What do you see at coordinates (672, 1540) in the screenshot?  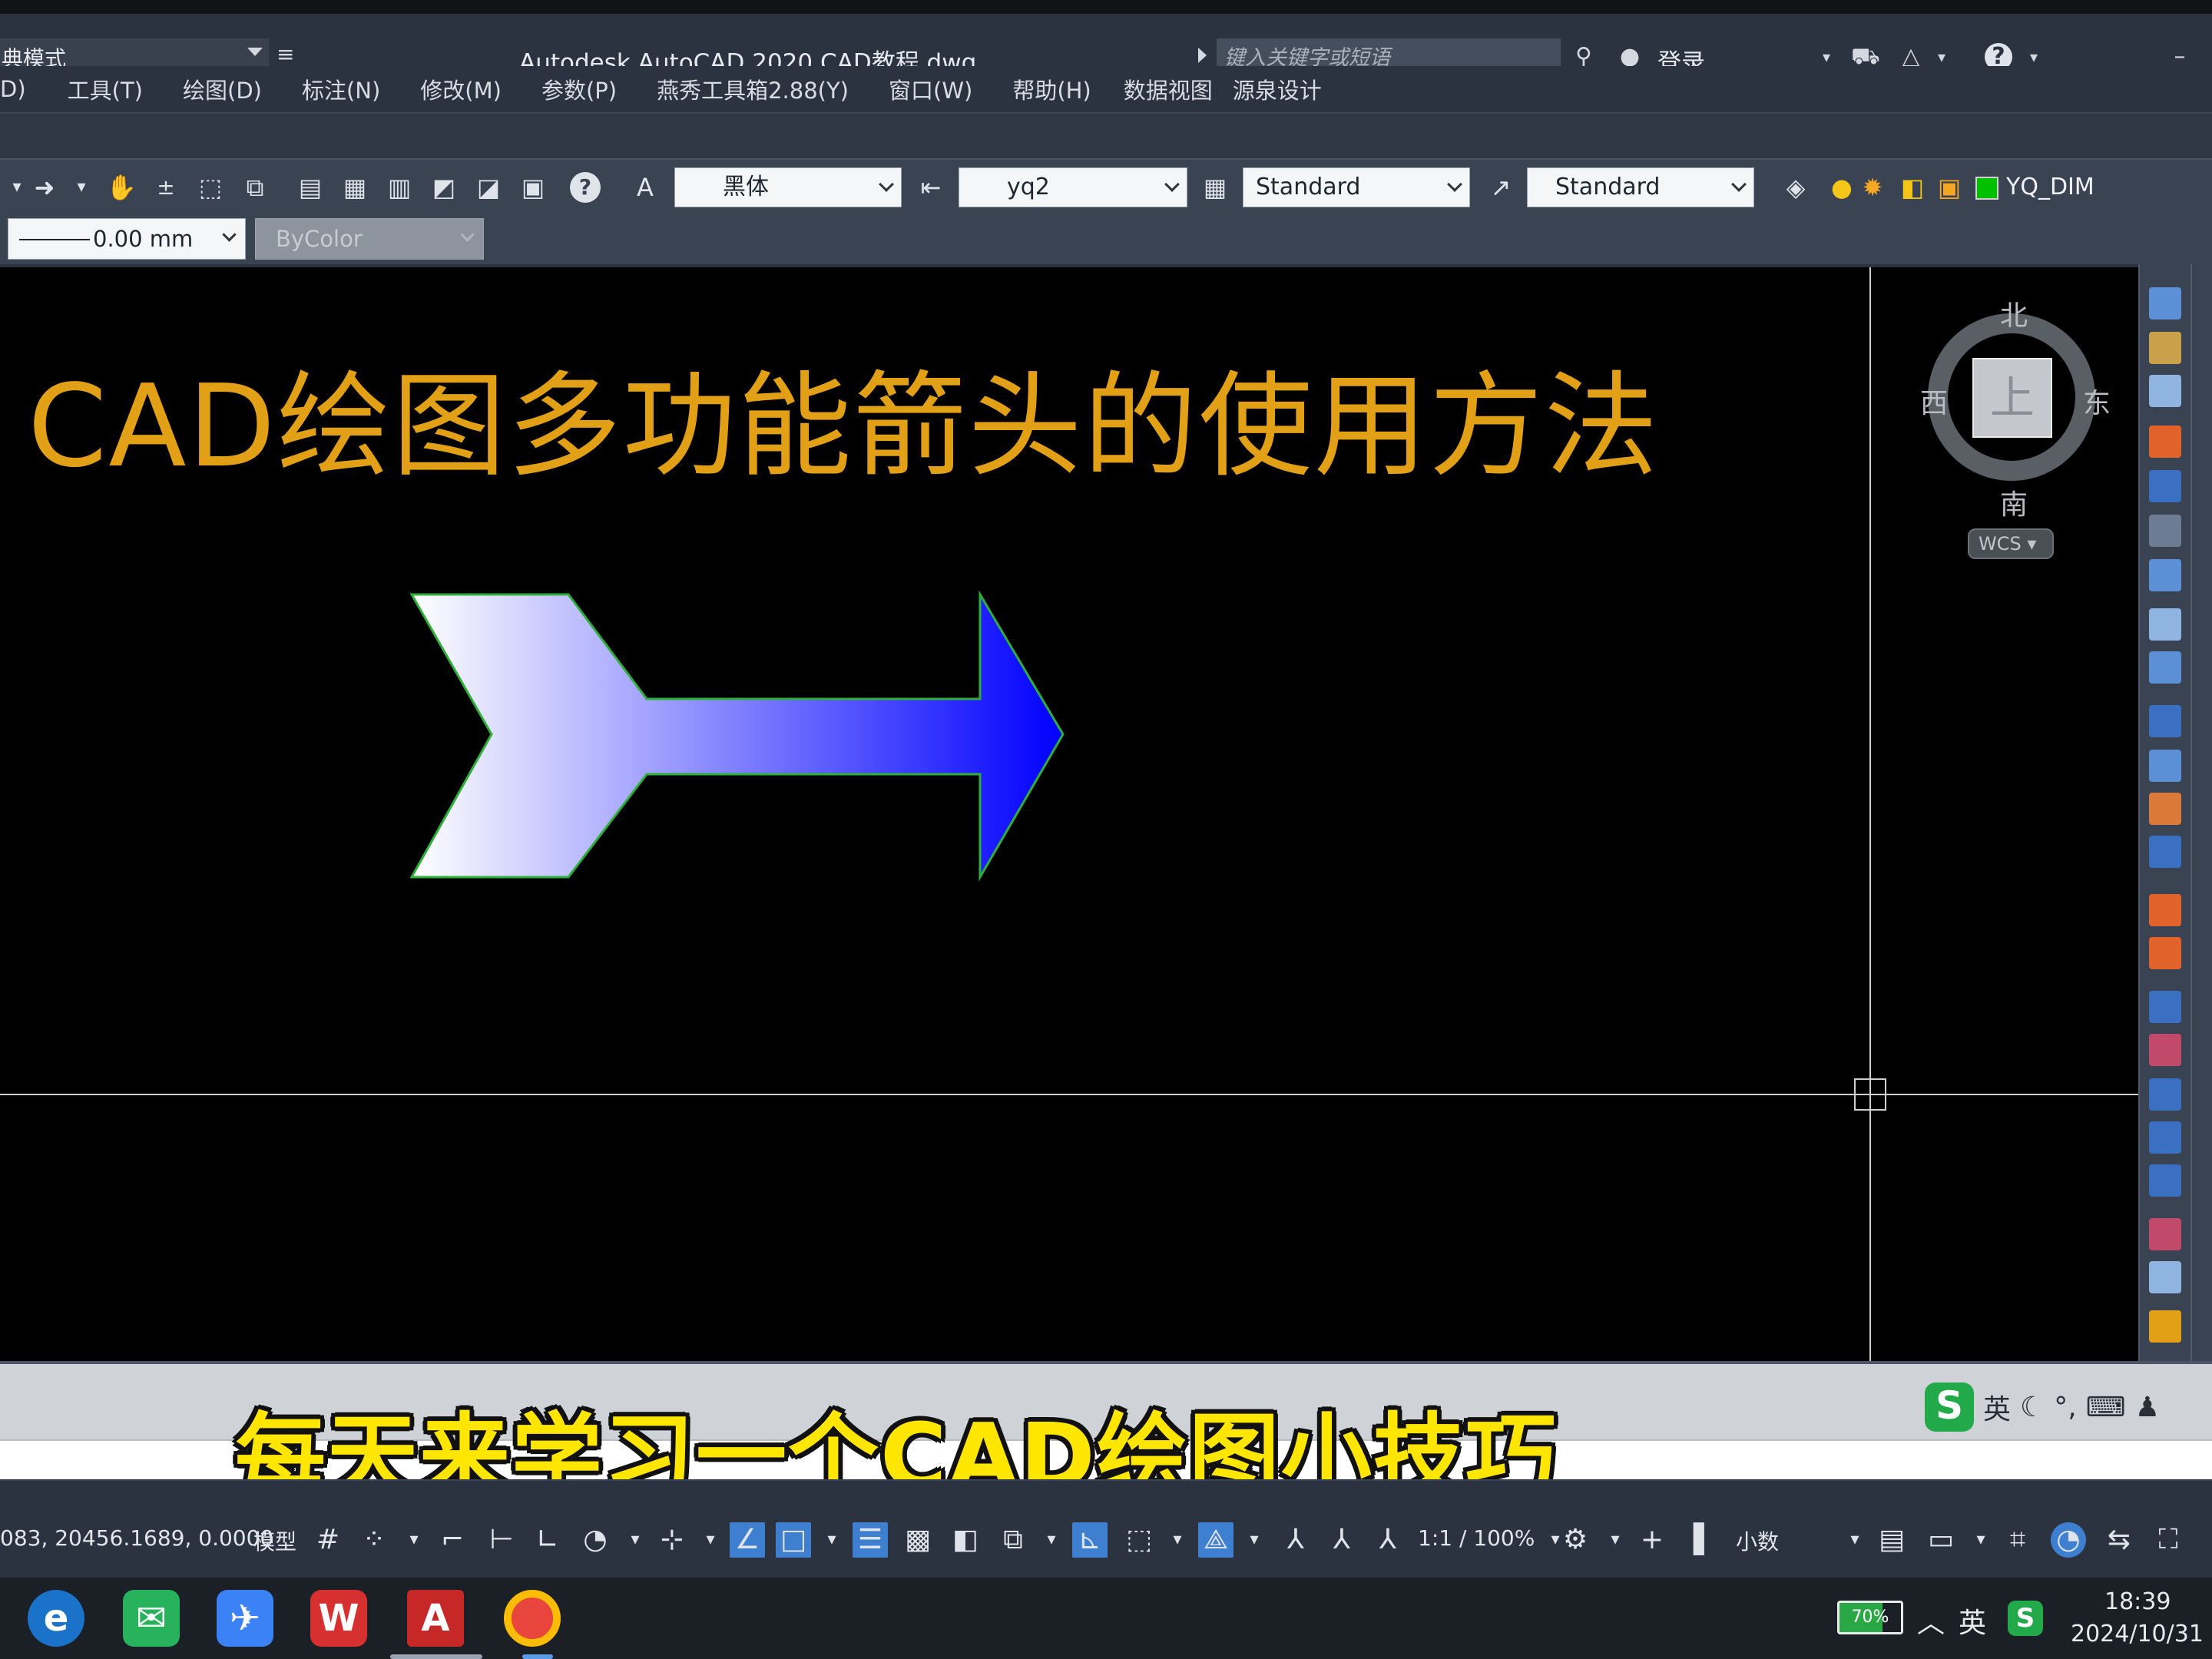 I see `isometric-drafting-icon: ⊹` at bounding box center [672, 1540].